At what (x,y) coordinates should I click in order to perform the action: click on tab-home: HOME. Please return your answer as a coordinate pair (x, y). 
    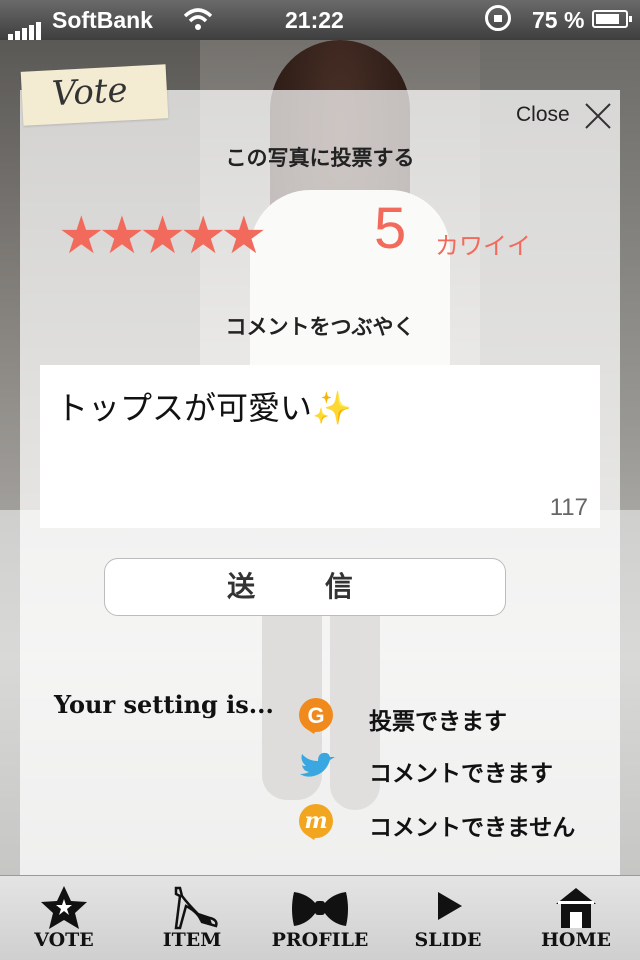
    Looking at the image, I should click on (576, 918).